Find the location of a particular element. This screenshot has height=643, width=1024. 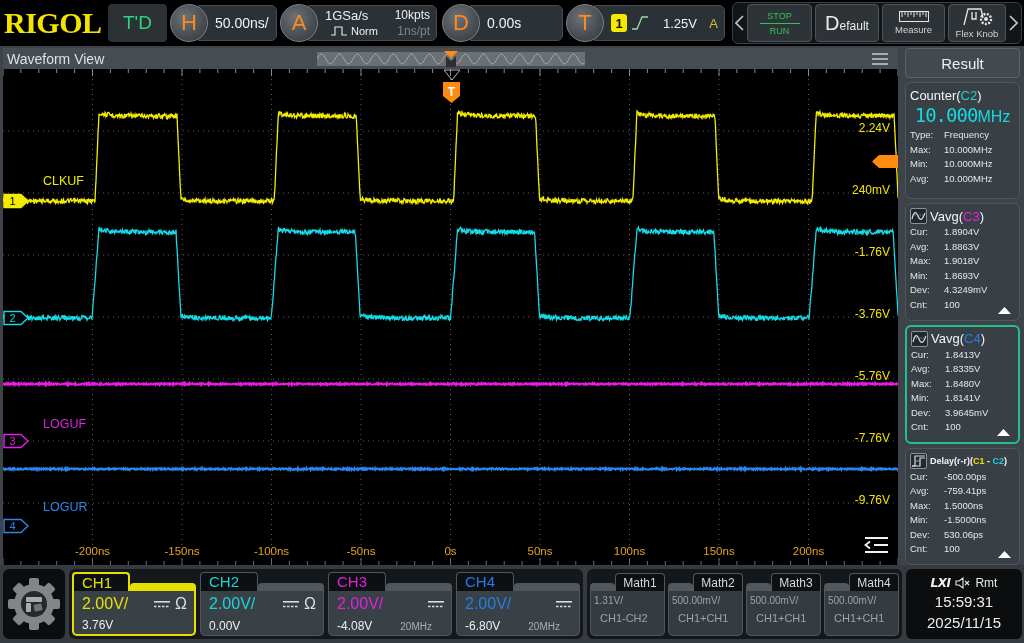

measure-value: 1.9018V is located at coordinates (962, 261).